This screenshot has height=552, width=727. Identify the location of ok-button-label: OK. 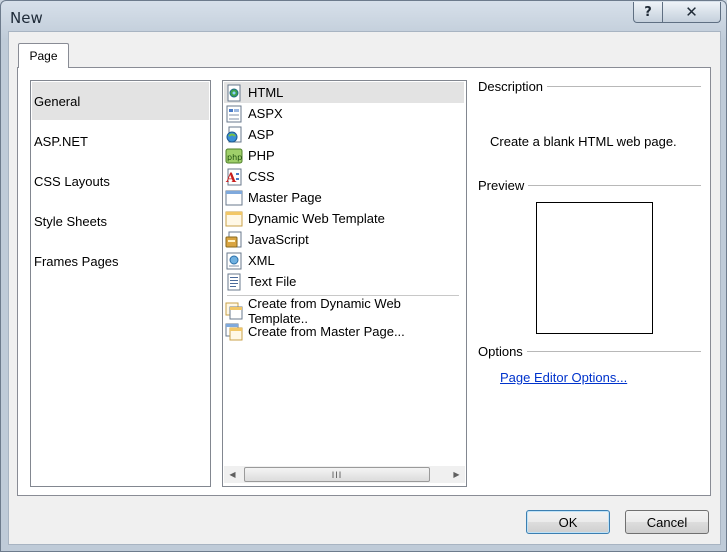
(568, 522).